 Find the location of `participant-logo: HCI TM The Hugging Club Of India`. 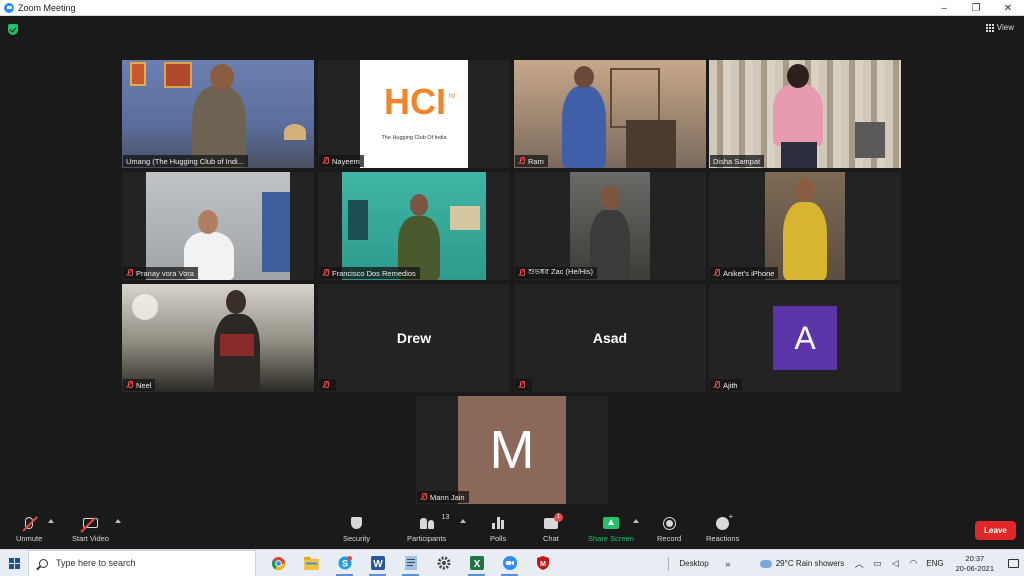

participant-logo: HCI TM The Hugging Club Of India is located at coordinates (414, 114).